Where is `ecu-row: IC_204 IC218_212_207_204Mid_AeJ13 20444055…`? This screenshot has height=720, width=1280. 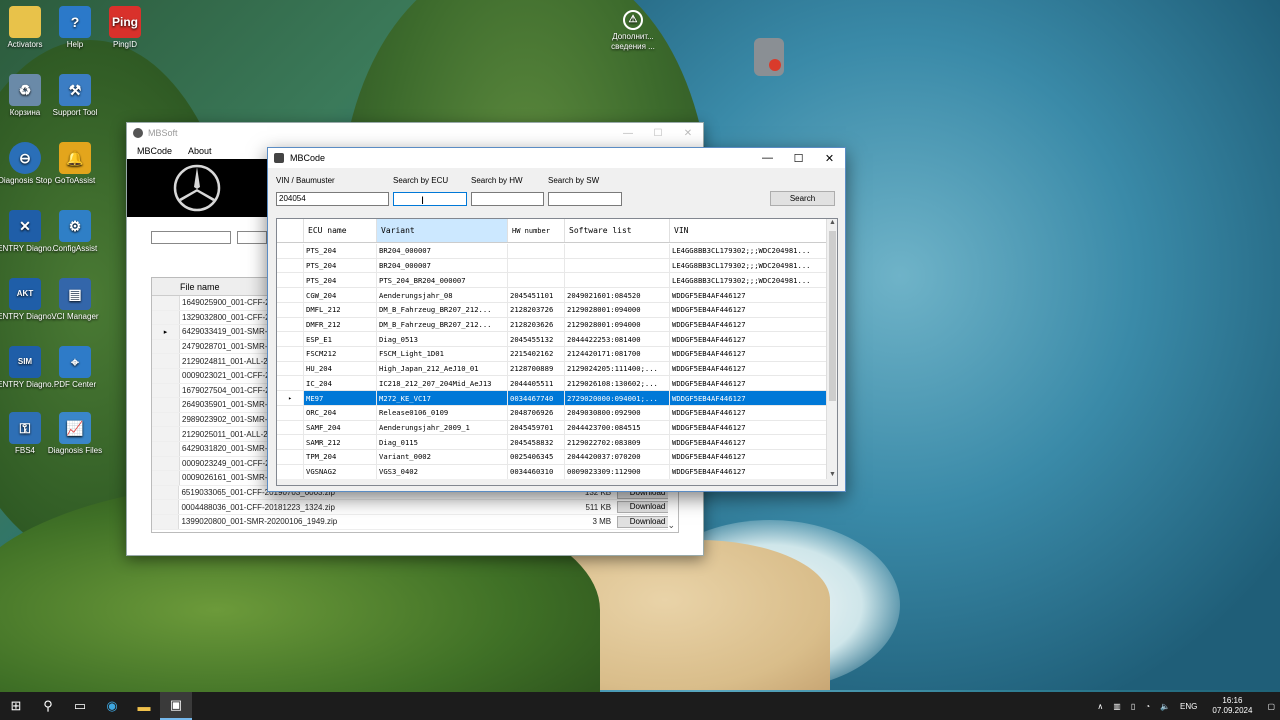 ecu-row: IC_204 IC218_212_207_204Mid_AeJ13 20444055… is located at coordinates (552, 384).